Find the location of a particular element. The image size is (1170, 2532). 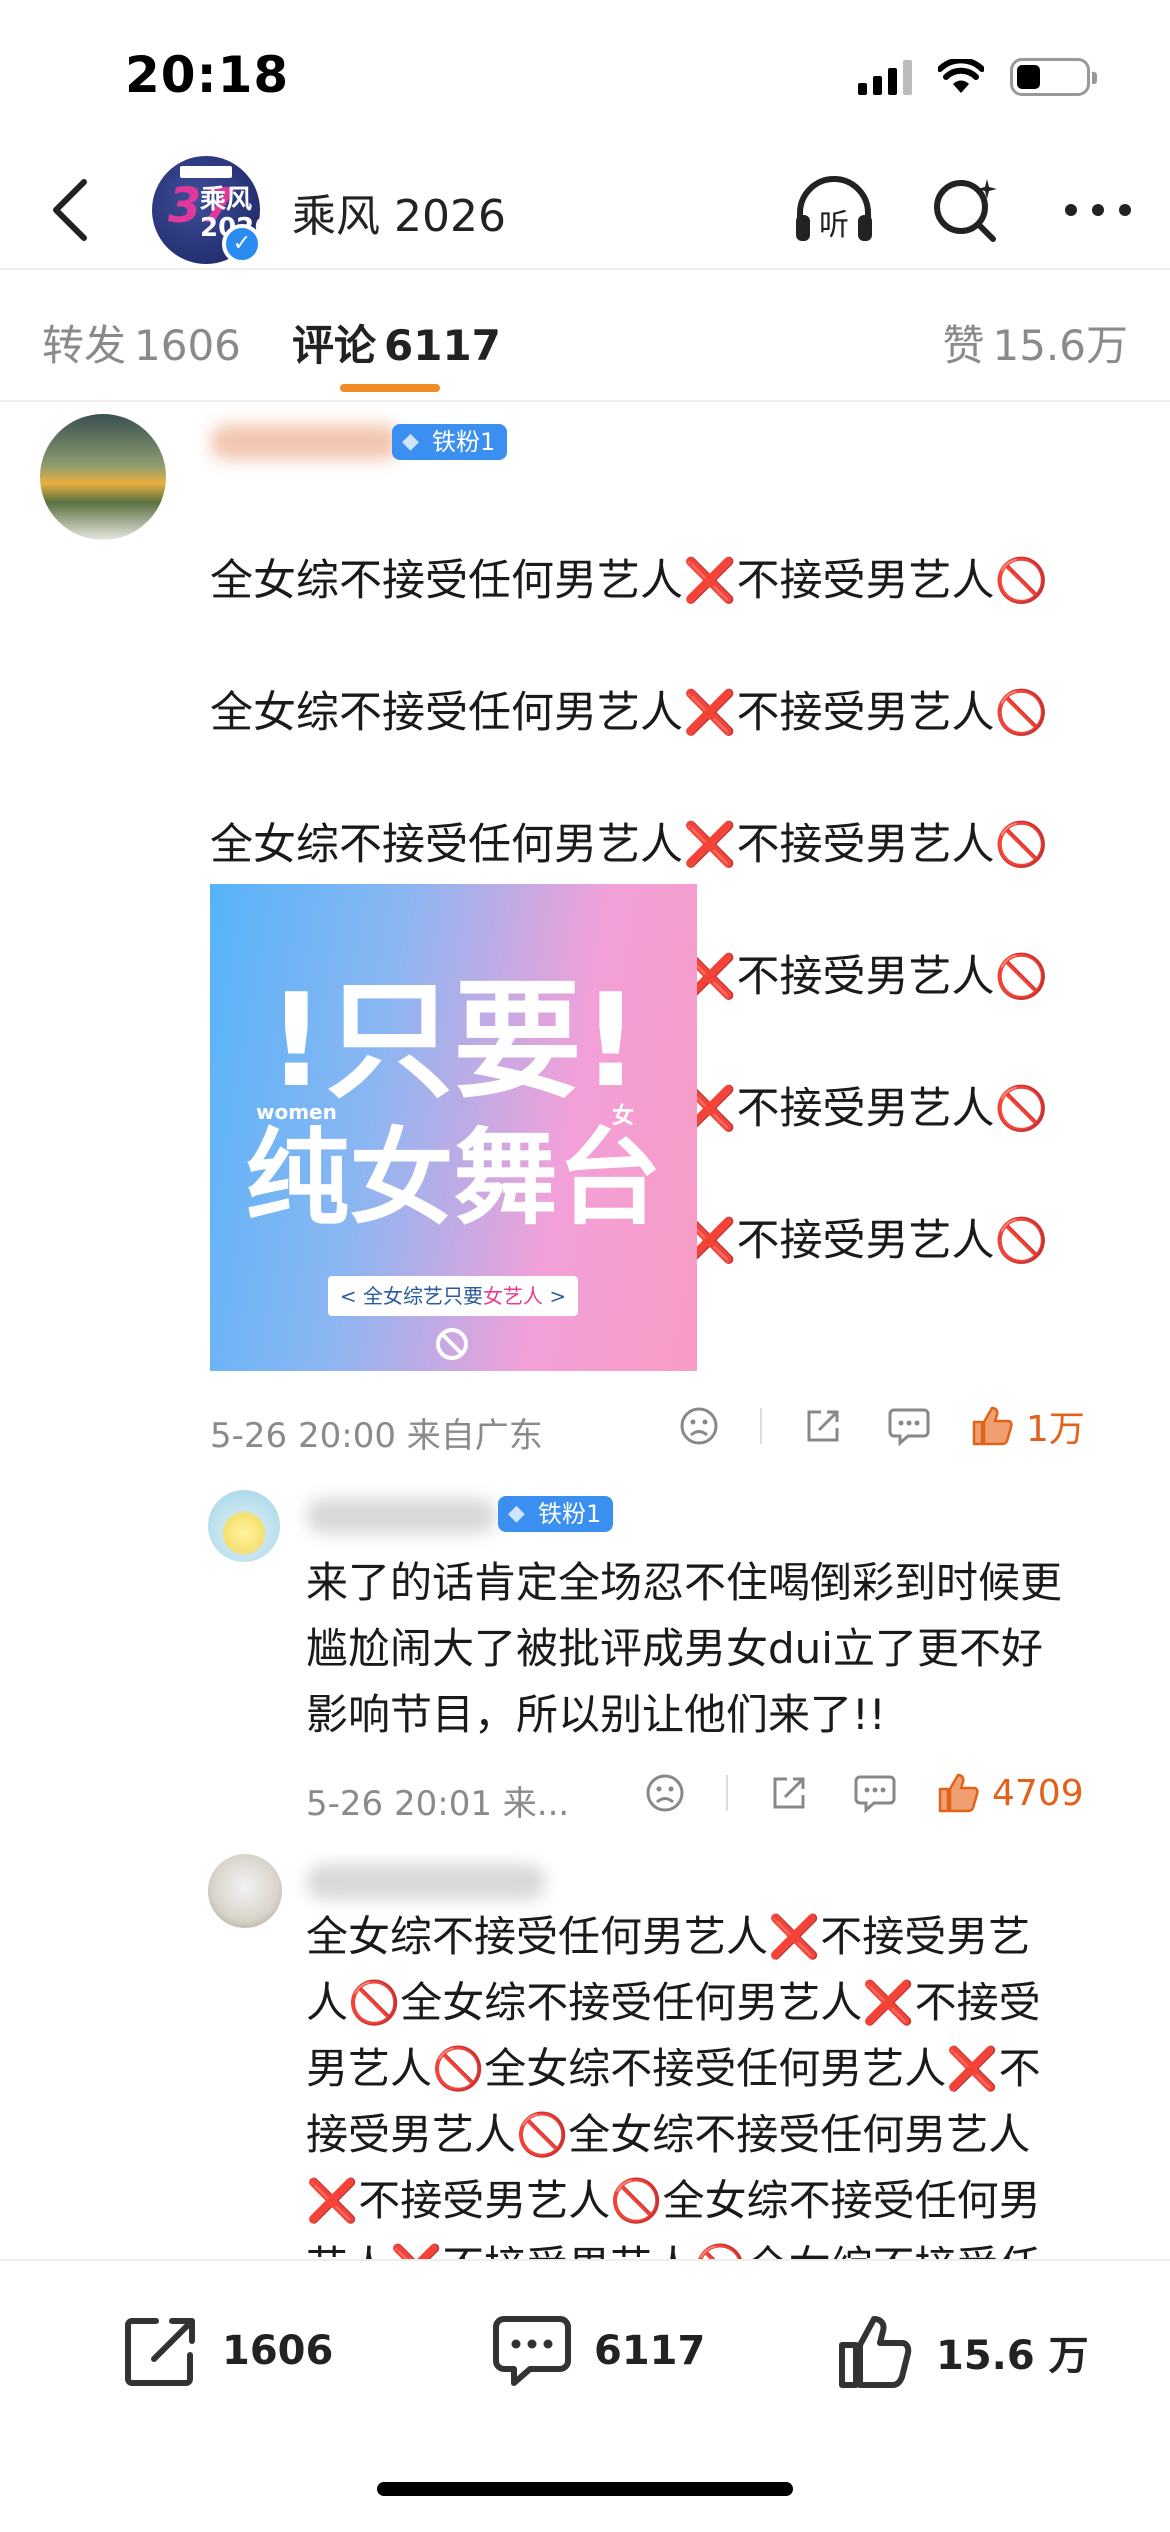

tab-comments-label: 评论 is located at coordinates (334, 345).